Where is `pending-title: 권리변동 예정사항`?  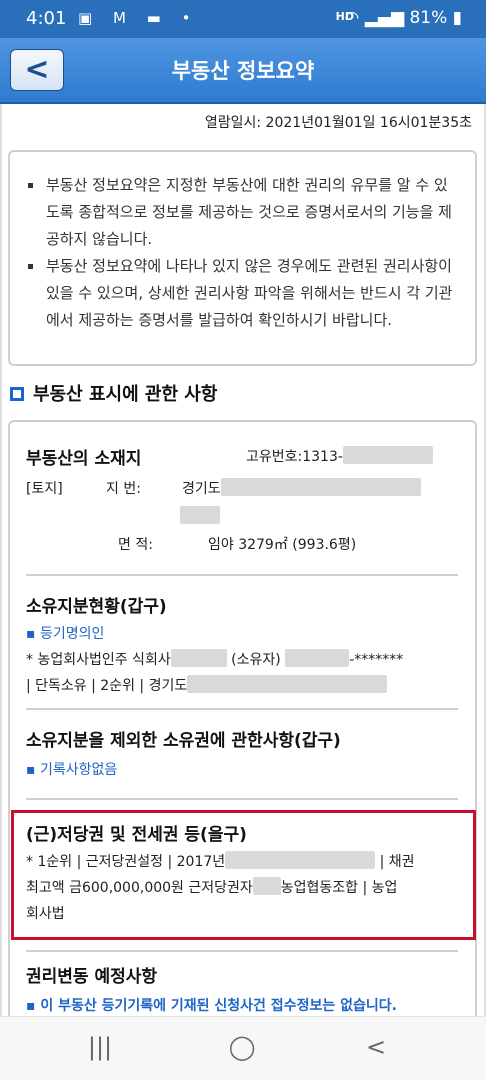 pending-title: 권리변동 예정사항 is located at coordinates (92, 977).